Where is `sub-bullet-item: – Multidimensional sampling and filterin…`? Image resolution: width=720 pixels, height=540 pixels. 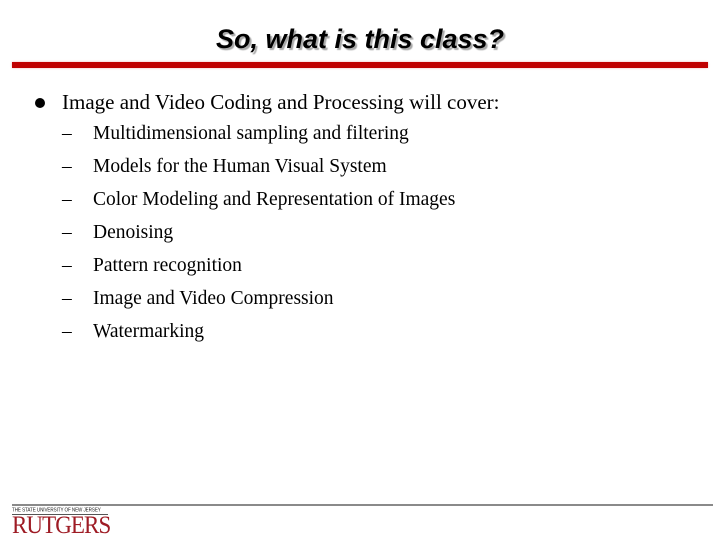 sub-bullet-item: – Multidimensional sampling and filterin… is located at coordinates (360, 137).